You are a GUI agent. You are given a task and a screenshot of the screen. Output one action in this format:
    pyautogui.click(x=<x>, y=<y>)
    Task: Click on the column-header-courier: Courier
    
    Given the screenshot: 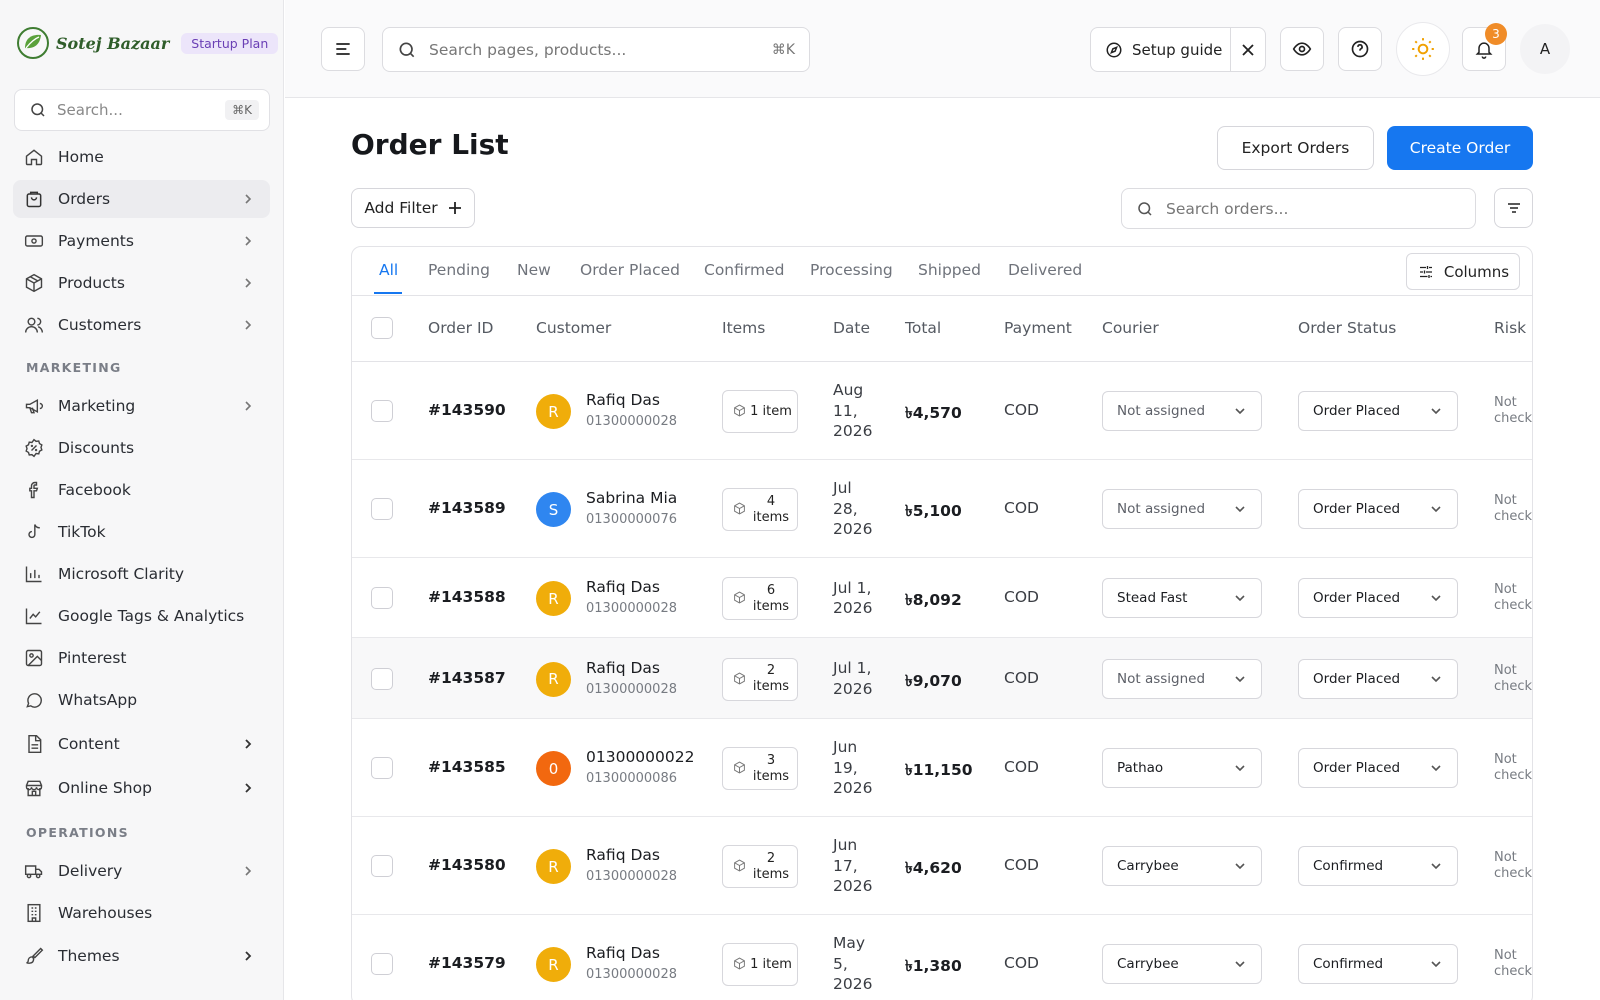 What is the action you would take?
    pyautogui.click(x=1130, y=328)
    